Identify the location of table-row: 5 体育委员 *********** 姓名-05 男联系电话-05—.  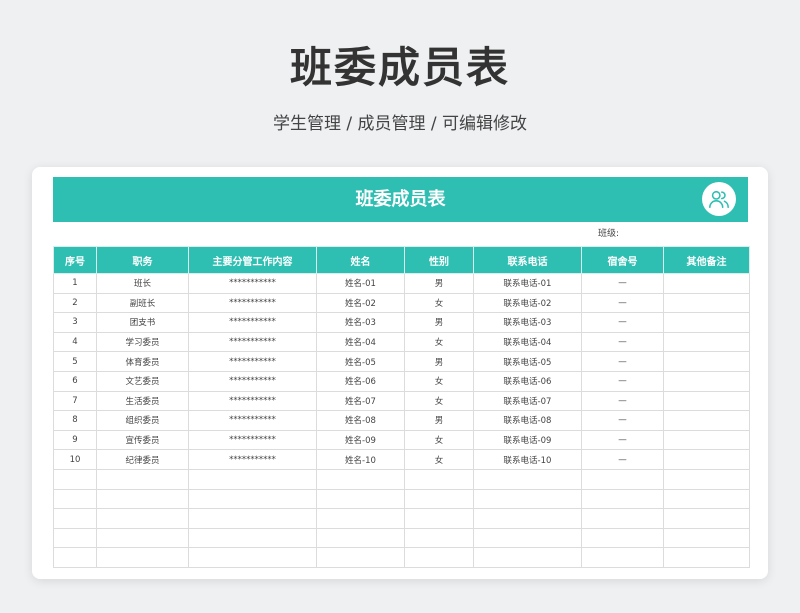
(401, 361).